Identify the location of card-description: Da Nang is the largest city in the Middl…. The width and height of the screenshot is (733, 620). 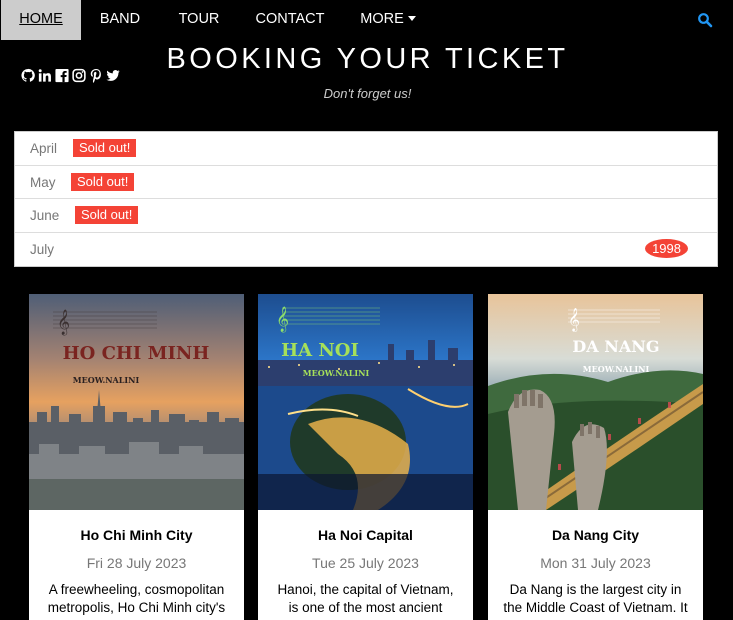
(595, 601).